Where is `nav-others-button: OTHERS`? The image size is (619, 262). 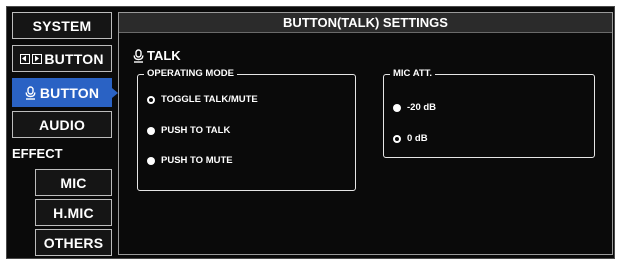 nav-others-button: OTHERS is located at coordinates (73, 242).